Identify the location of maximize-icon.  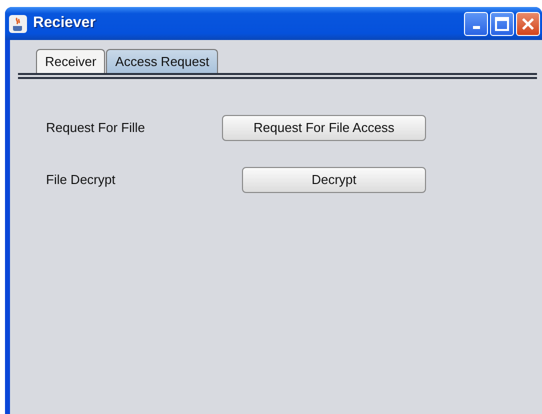
(502, 23).